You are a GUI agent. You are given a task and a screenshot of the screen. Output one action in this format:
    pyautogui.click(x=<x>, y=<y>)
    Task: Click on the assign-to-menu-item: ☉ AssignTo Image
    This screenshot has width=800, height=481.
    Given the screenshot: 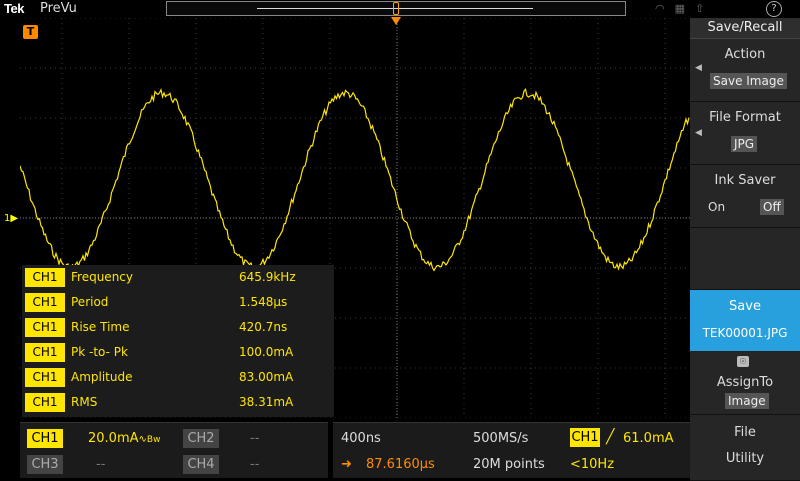 What is the action you would take?
    pyautogui.click(x=745, y=383)
    